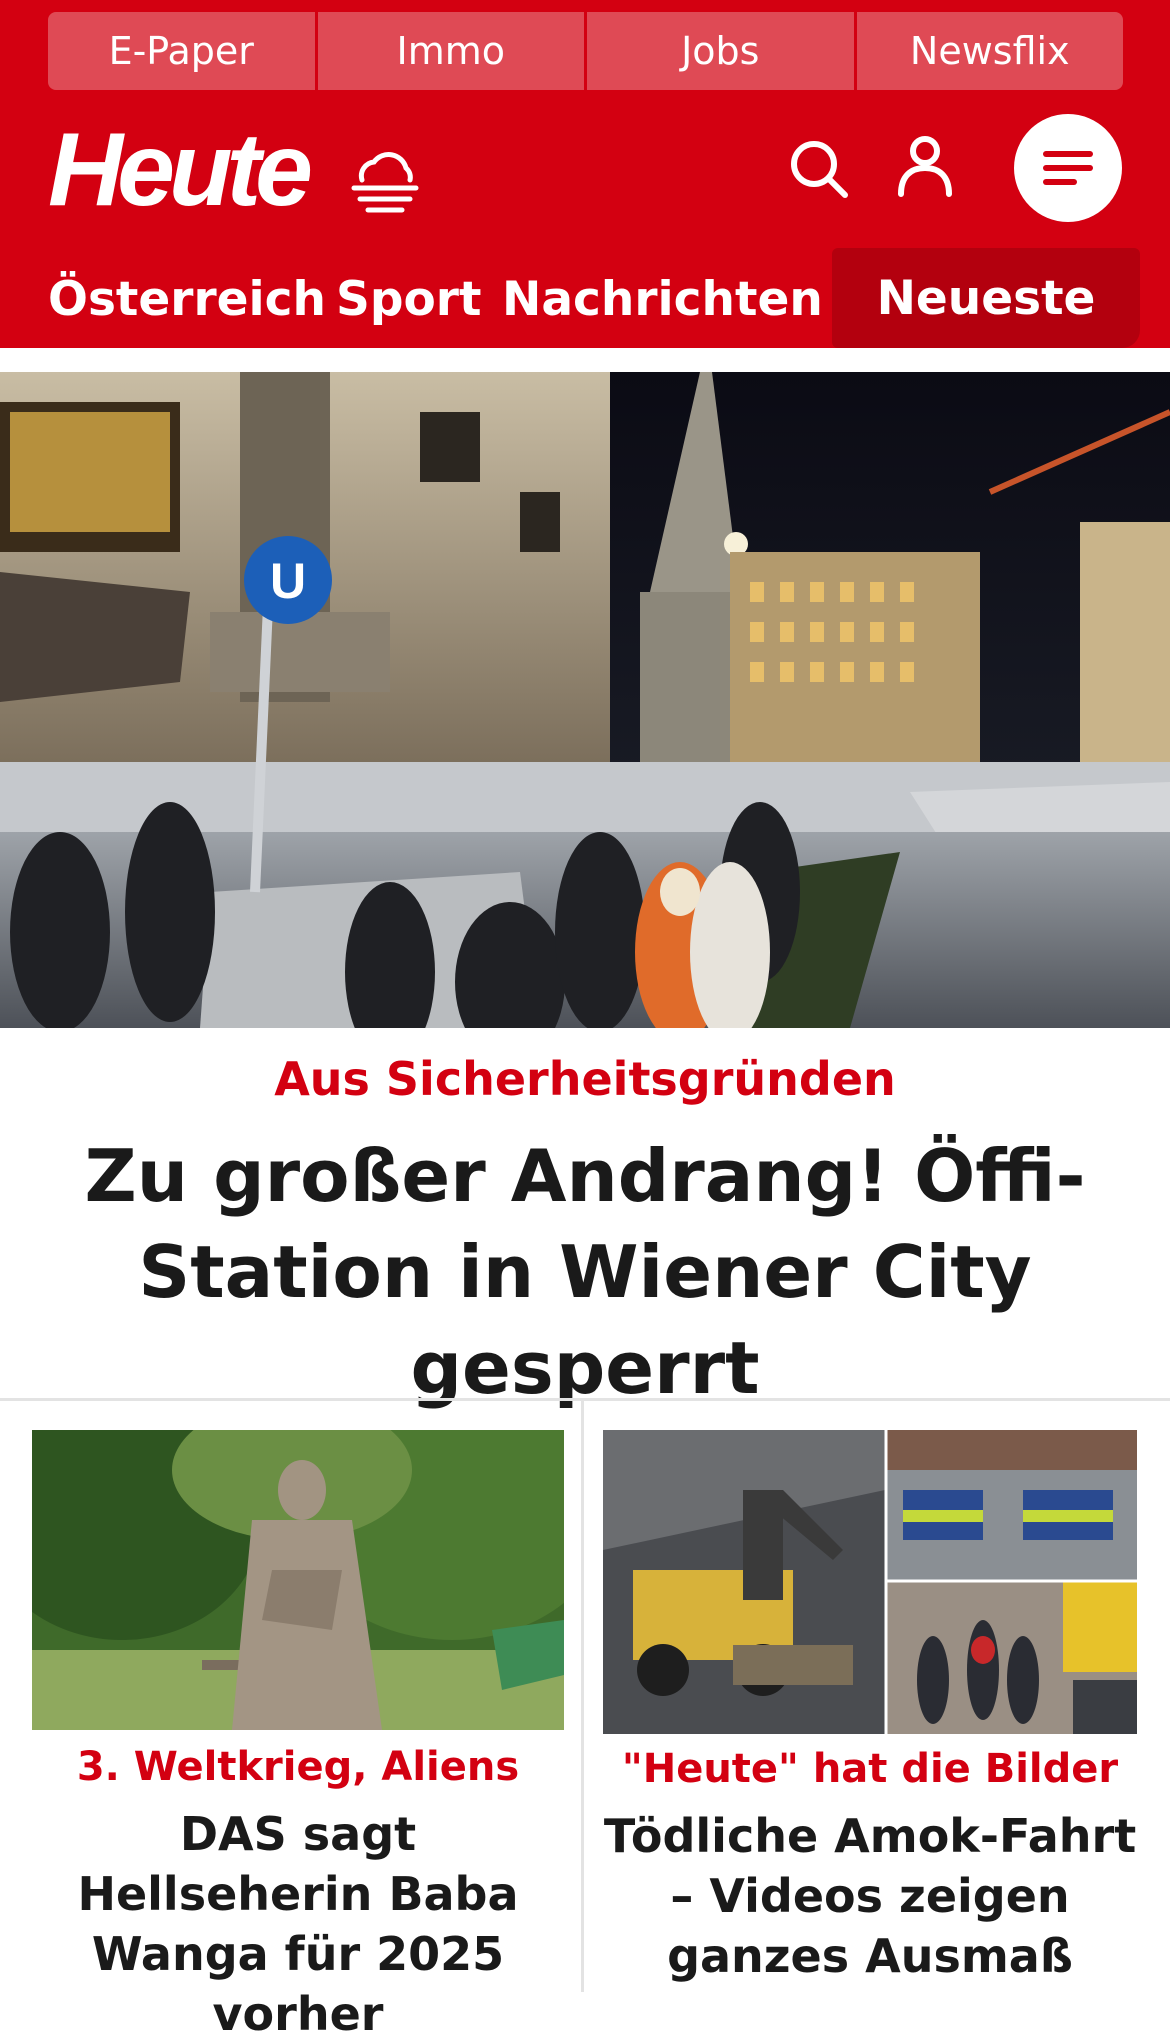 The image size is (1170, 2044). Describe the element at coordinates (819, 169) in the screenshot. I see `search-icon` at that location.